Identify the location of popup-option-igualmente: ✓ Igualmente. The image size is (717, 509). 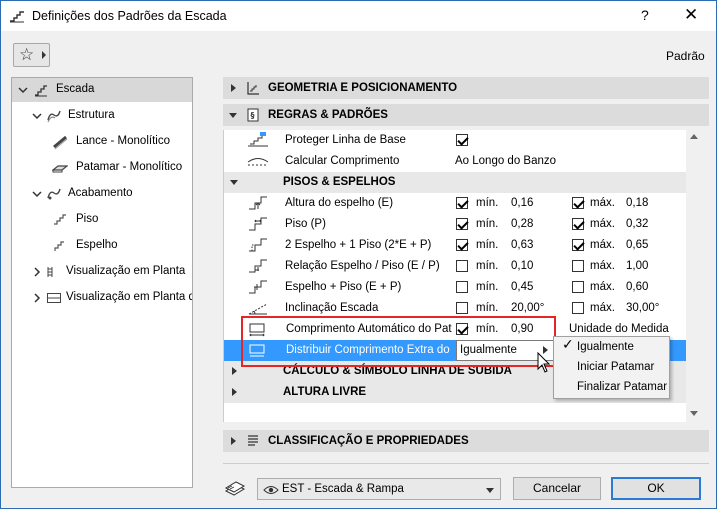
(611, 347).